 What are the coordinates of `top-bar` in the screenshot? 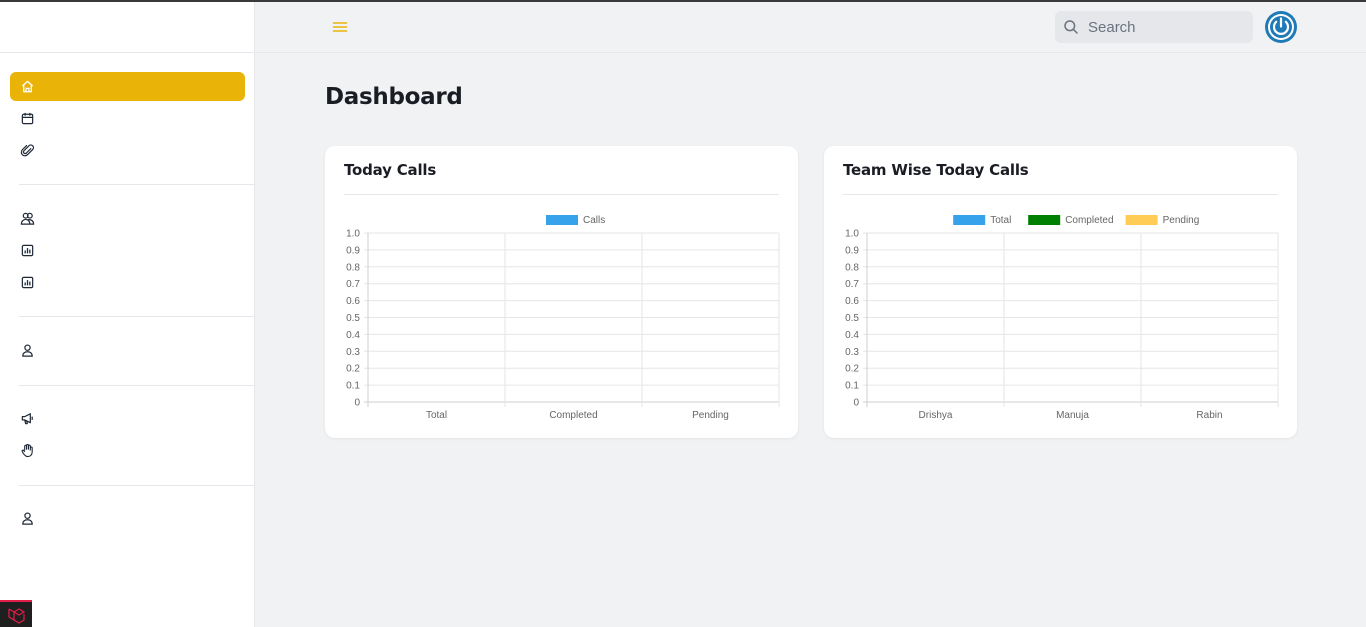 It's located at (811, 27).